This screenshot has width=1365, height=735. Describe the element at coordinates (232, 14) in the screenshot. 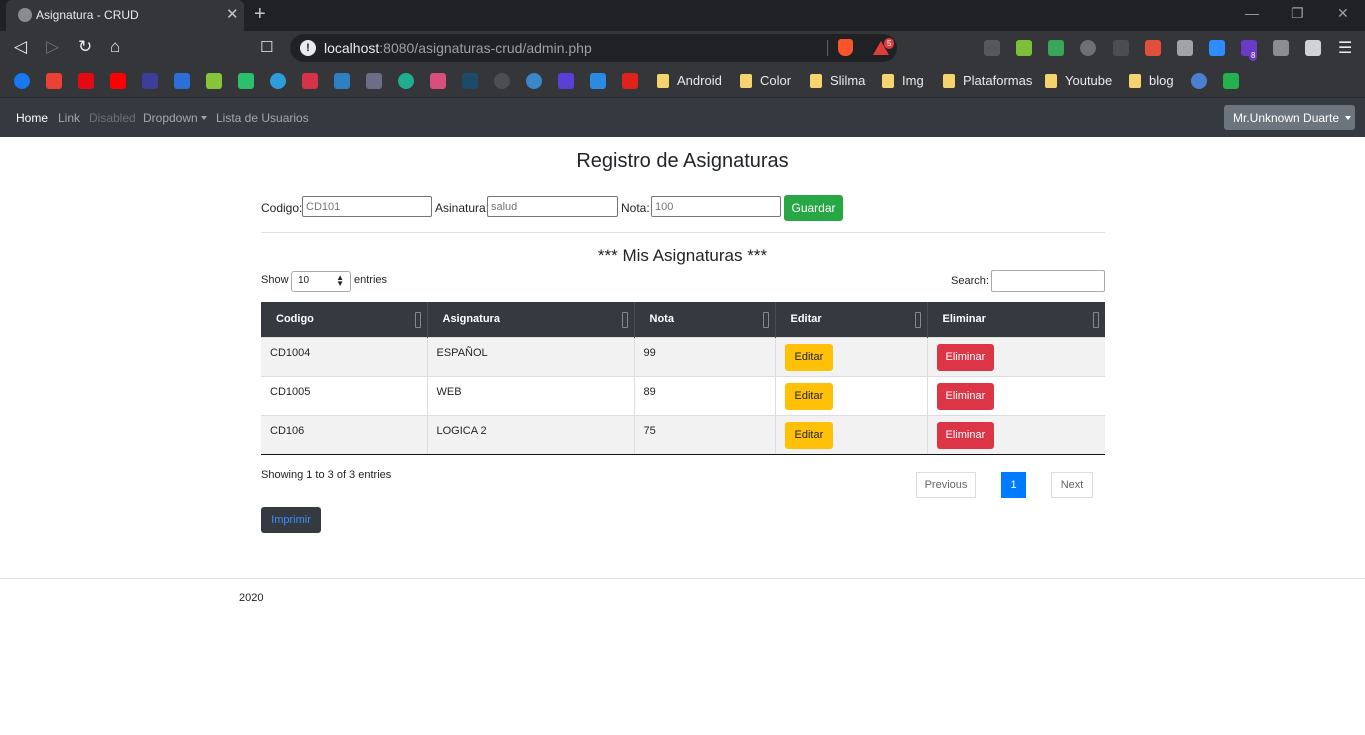

I see `close-tab-icon: ✕` at that location.